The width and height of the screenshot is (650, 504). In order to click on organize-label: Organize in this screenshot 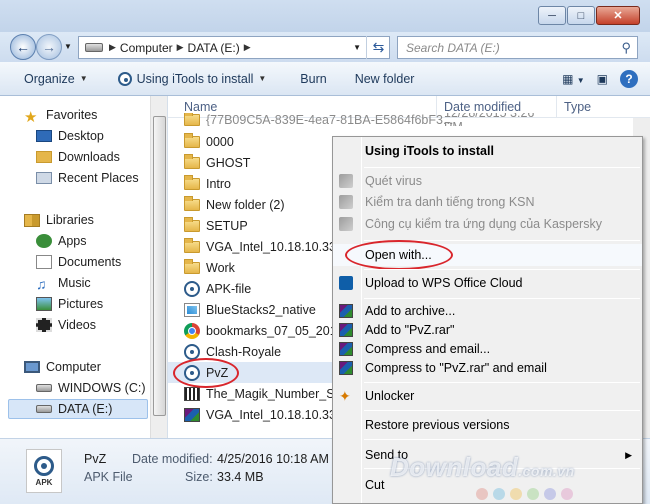, I will do `click(49, 78)`.